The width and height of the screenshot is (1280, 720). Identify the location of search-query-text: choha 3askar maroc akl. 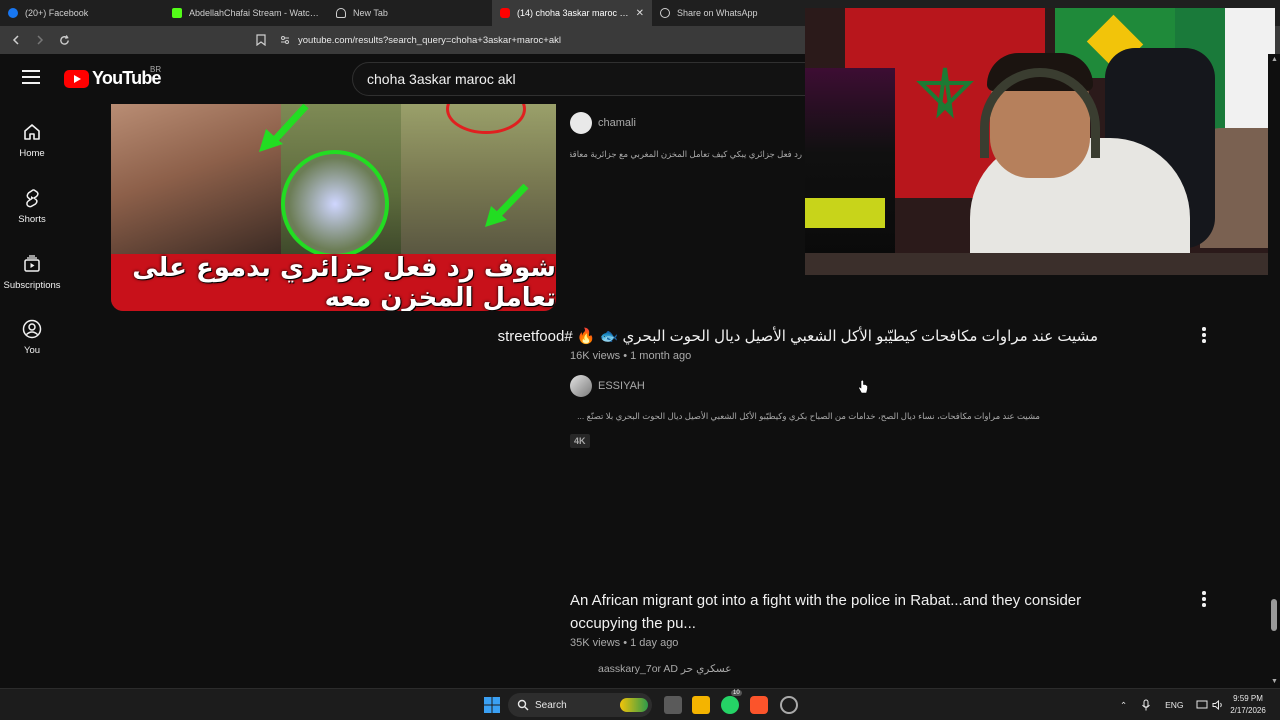
(441, 79).